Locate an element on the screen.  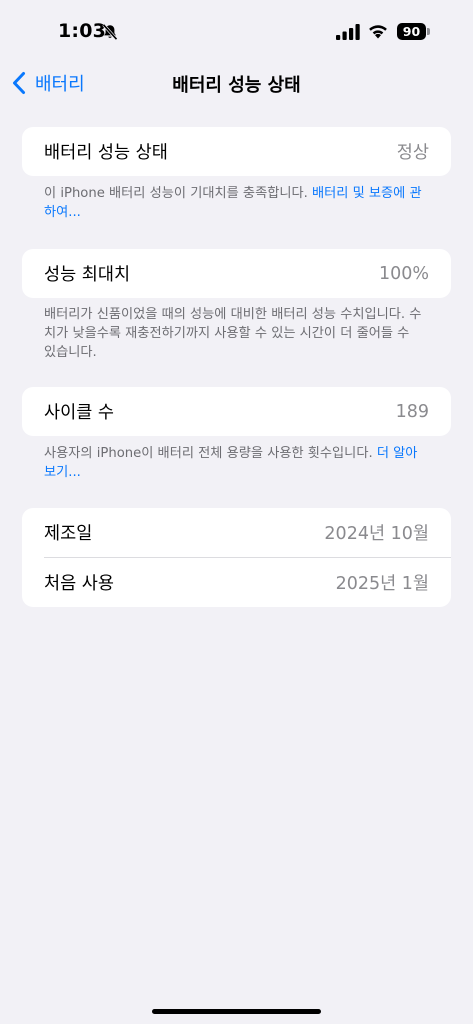
cycle-count-value: 189 is located at coordinates (412, 411).